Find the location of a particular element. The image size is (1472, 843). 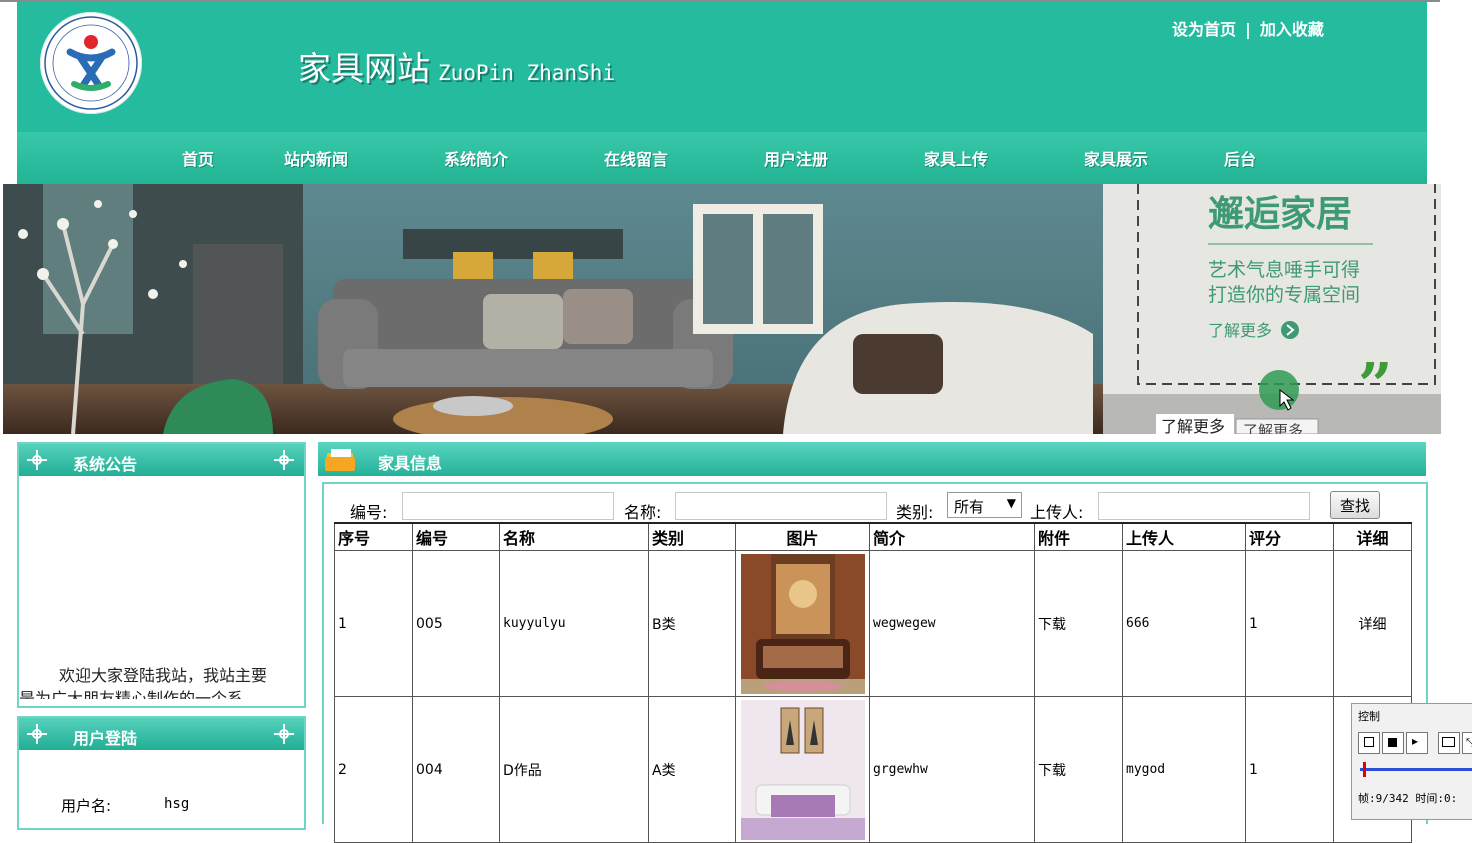

col-header-code: 编号 is located at coordinates (456, 536).